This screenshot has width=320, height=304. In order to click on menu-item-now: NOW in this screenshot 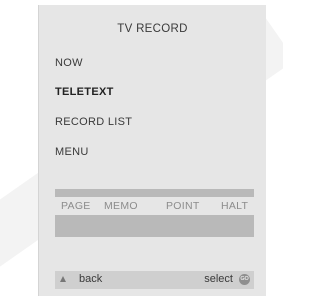, I will do `click(69, 63)`.